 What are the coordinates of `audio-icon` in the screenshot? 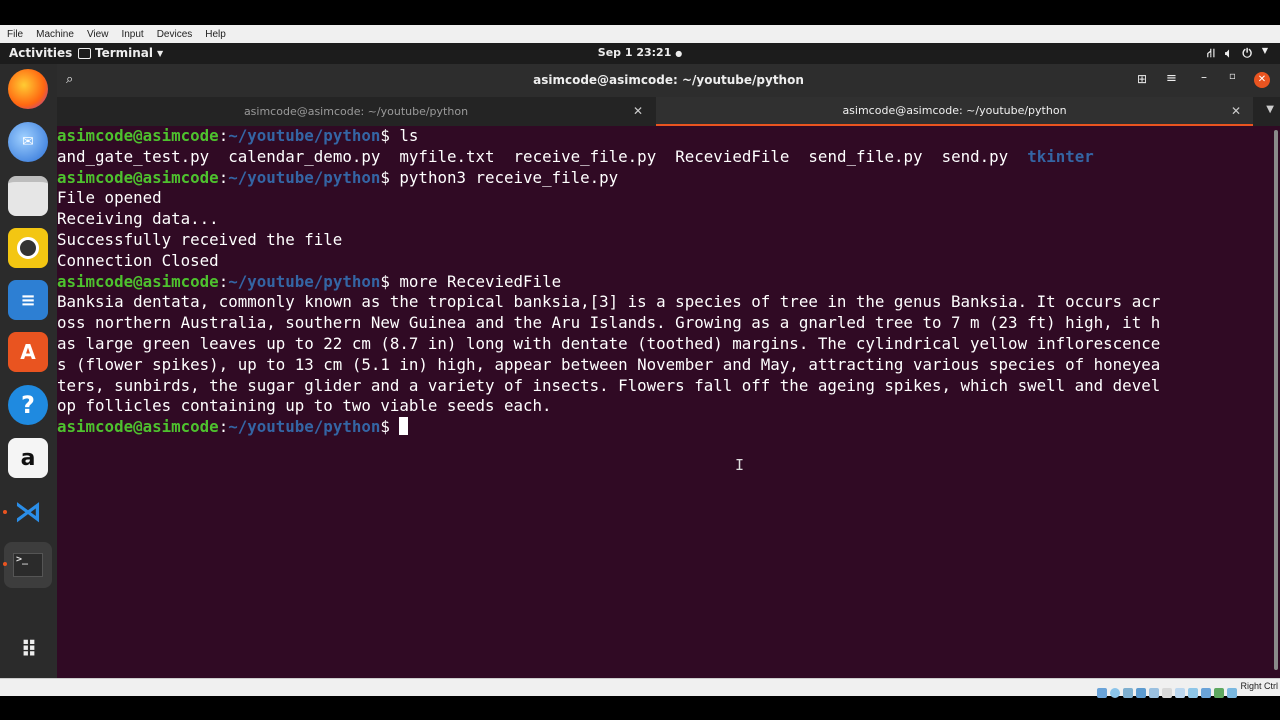 It's located at (1128, 692).